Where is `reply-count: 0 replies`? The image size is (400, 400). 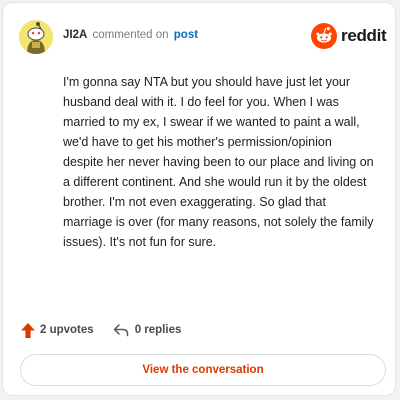 reply-count: 0 replies is located at coordinates (158, 330).